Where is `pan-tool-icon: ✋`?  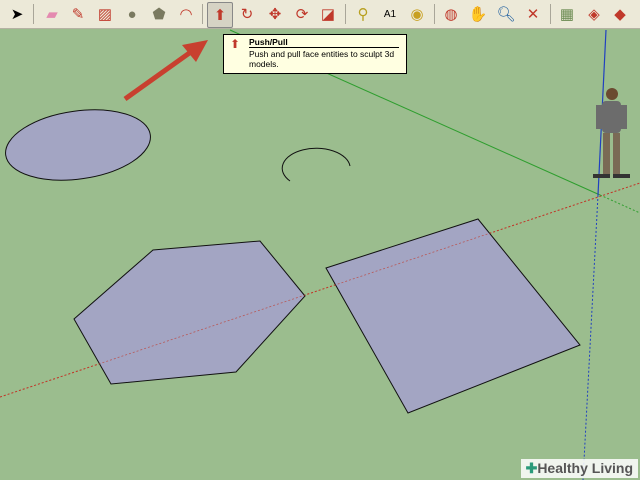 pan-tool-icon: ✋ is located at coordinates (478, 14).